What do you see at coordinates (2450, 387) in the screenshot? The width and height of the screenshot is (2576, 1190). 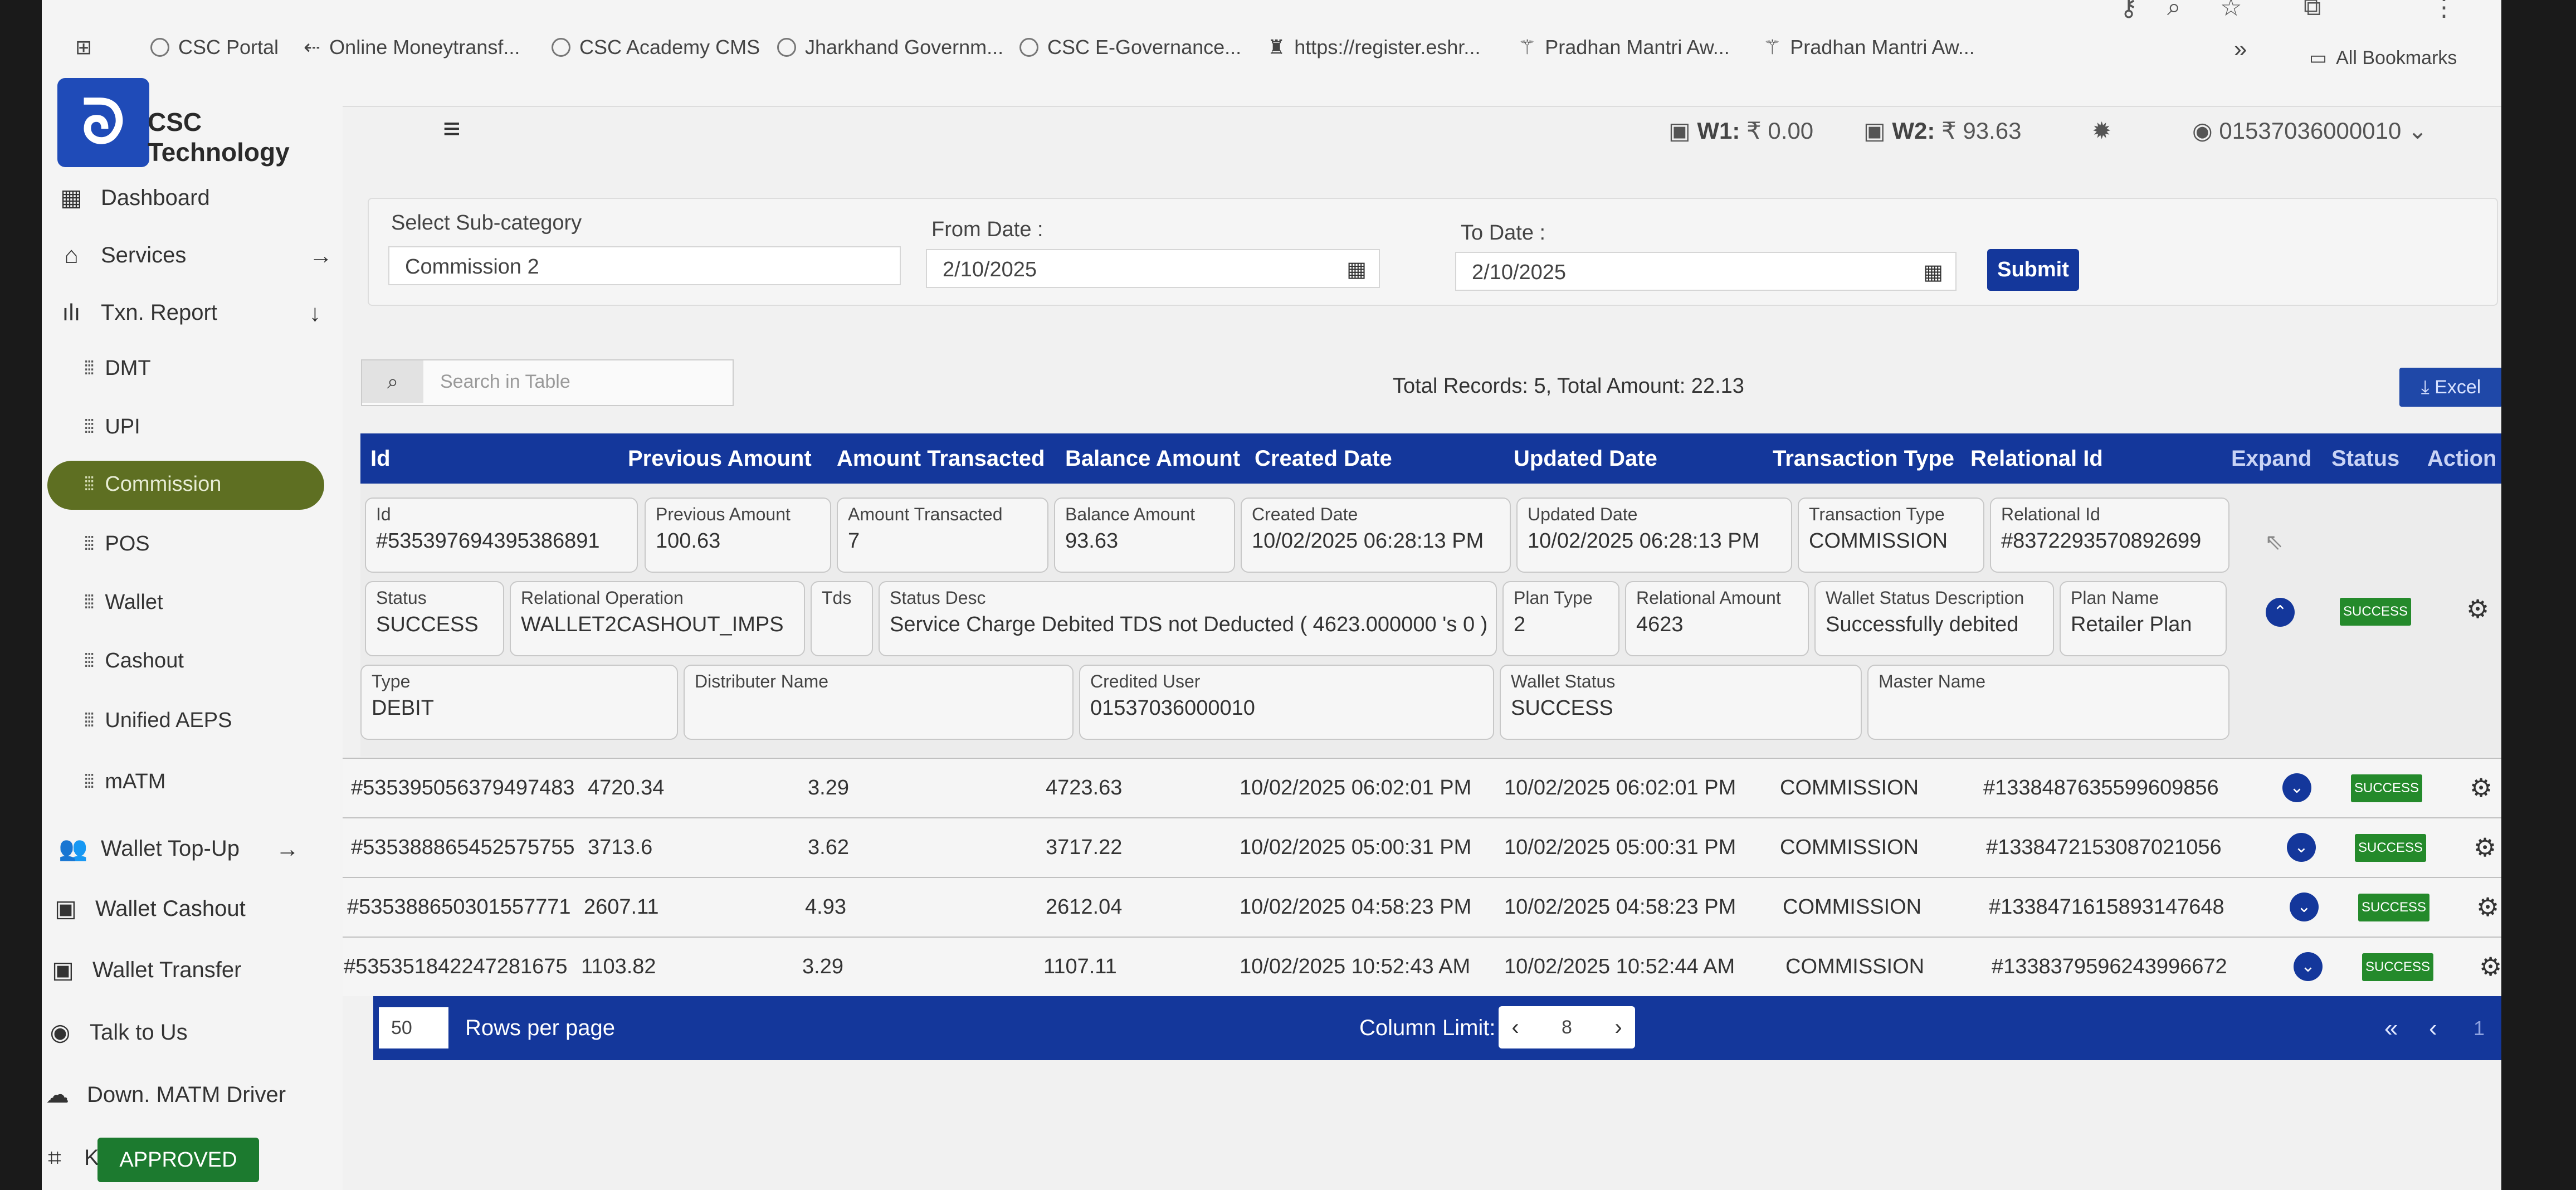 I see `excel-export-button: ⤓ Excel` at bounding box center [2450, 387].